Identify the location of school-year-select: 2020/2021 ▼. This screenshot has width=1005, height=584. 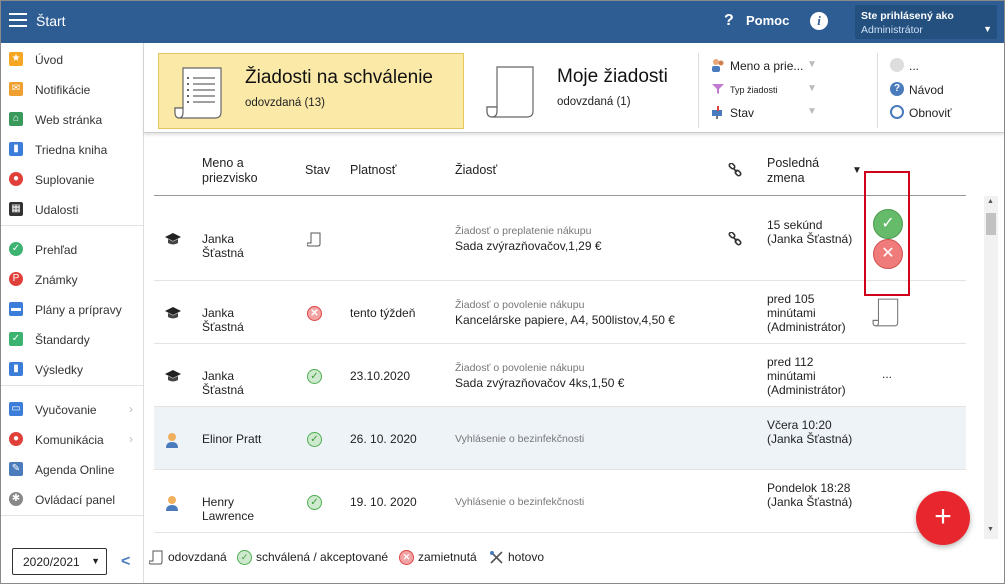
(59, 561).